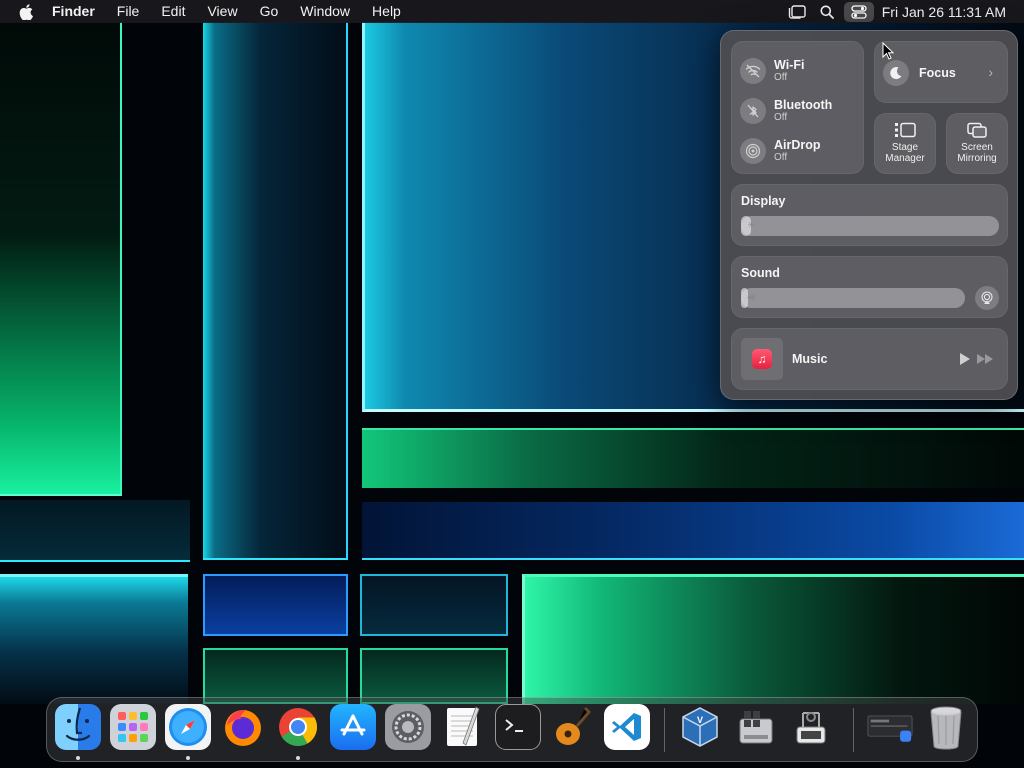 This screenshot has height=768, width=1024. I want to click on menu-app-name: Finder, so click(77, 11).